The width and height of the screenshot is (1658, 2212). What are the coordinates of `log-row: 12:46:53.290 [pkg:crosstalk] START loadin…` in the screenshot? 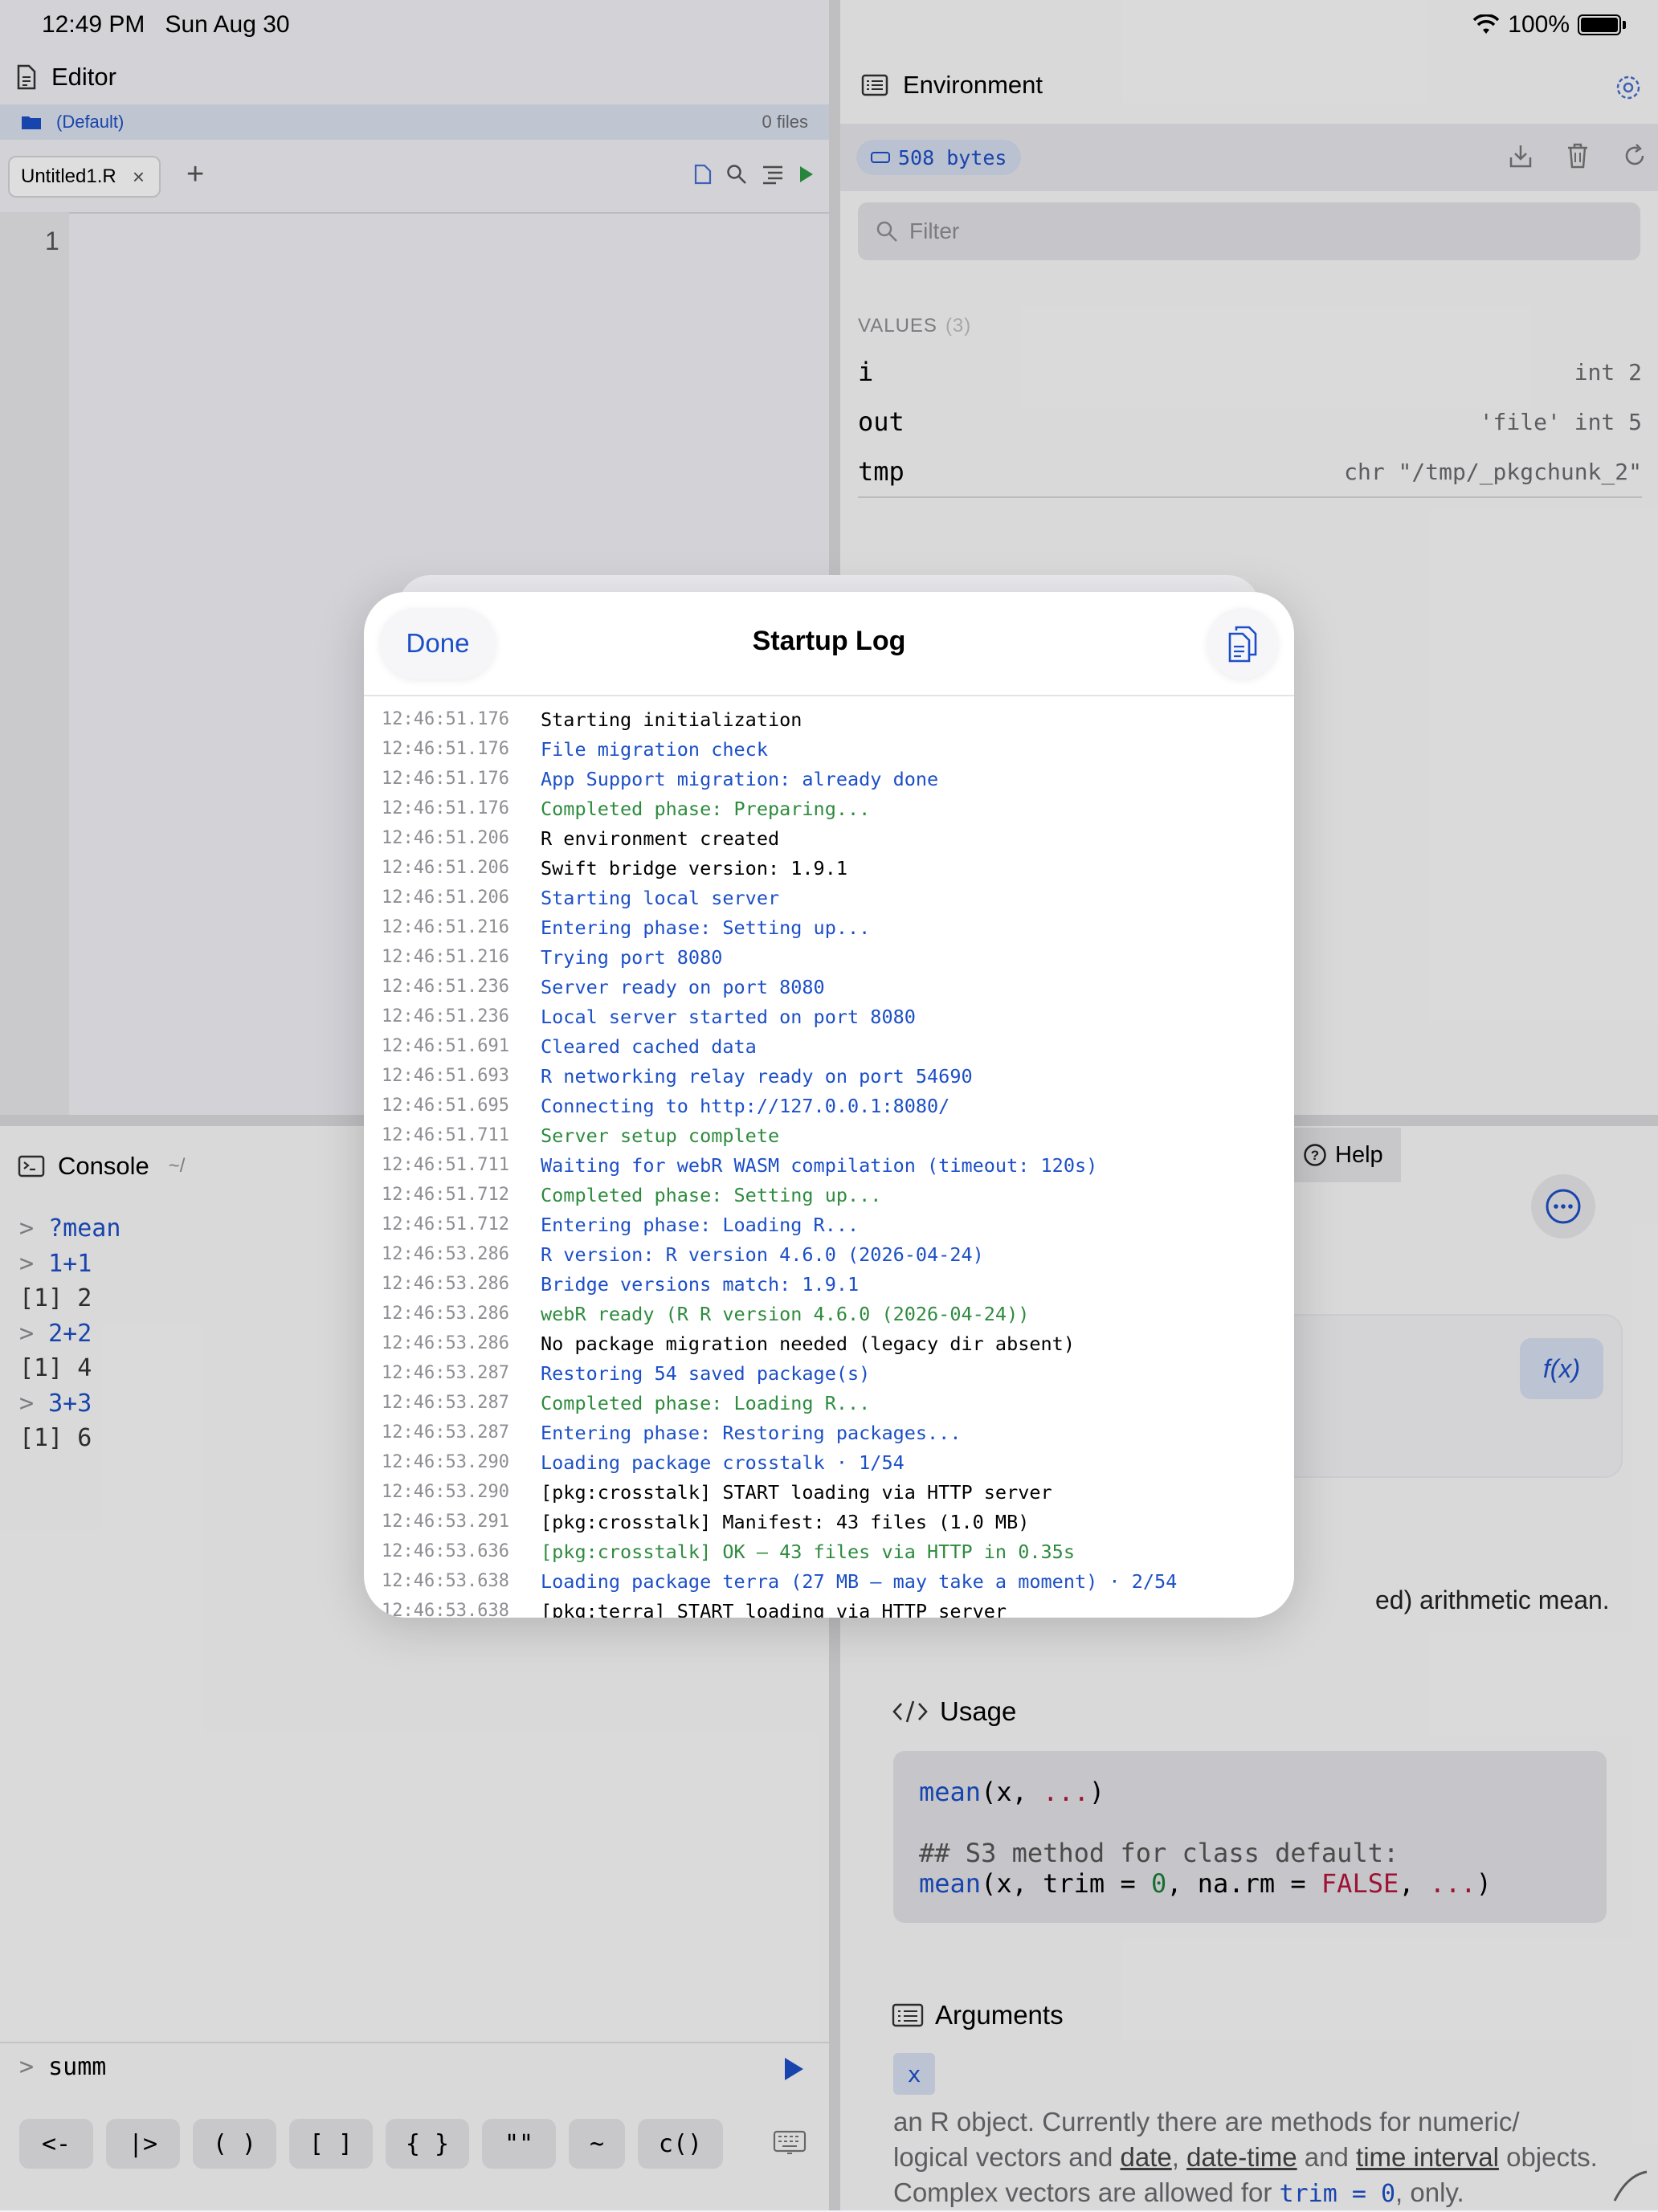 It's located at (829, 1492).